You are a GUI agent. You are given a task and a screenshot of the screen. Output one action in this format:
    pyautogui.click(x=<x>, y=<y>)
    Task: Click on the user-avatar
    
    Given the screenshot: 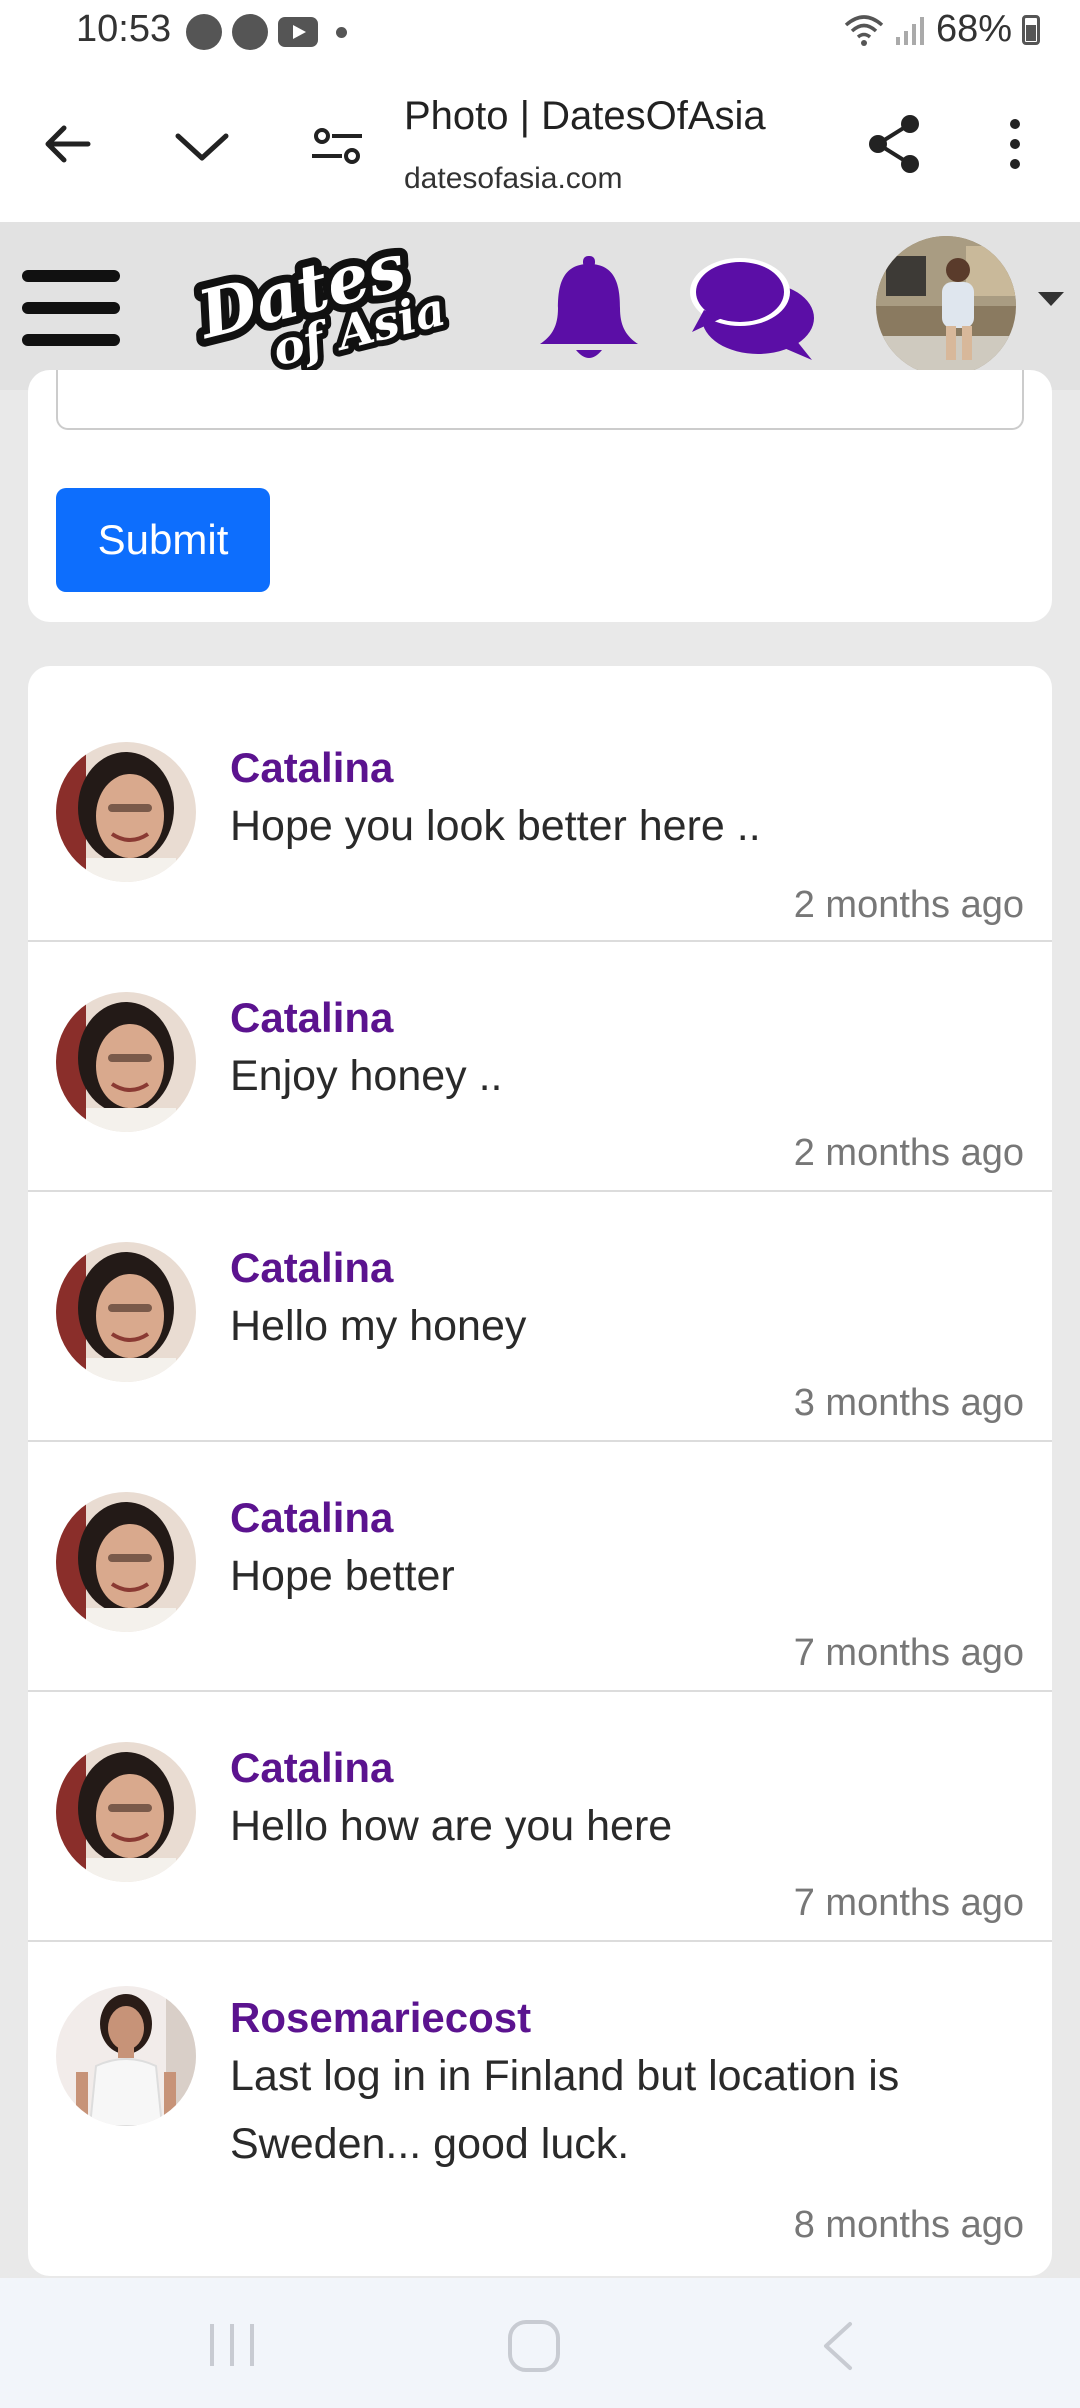 What is the action you would take?
    pyautogui.click(x=946, y=306)
    